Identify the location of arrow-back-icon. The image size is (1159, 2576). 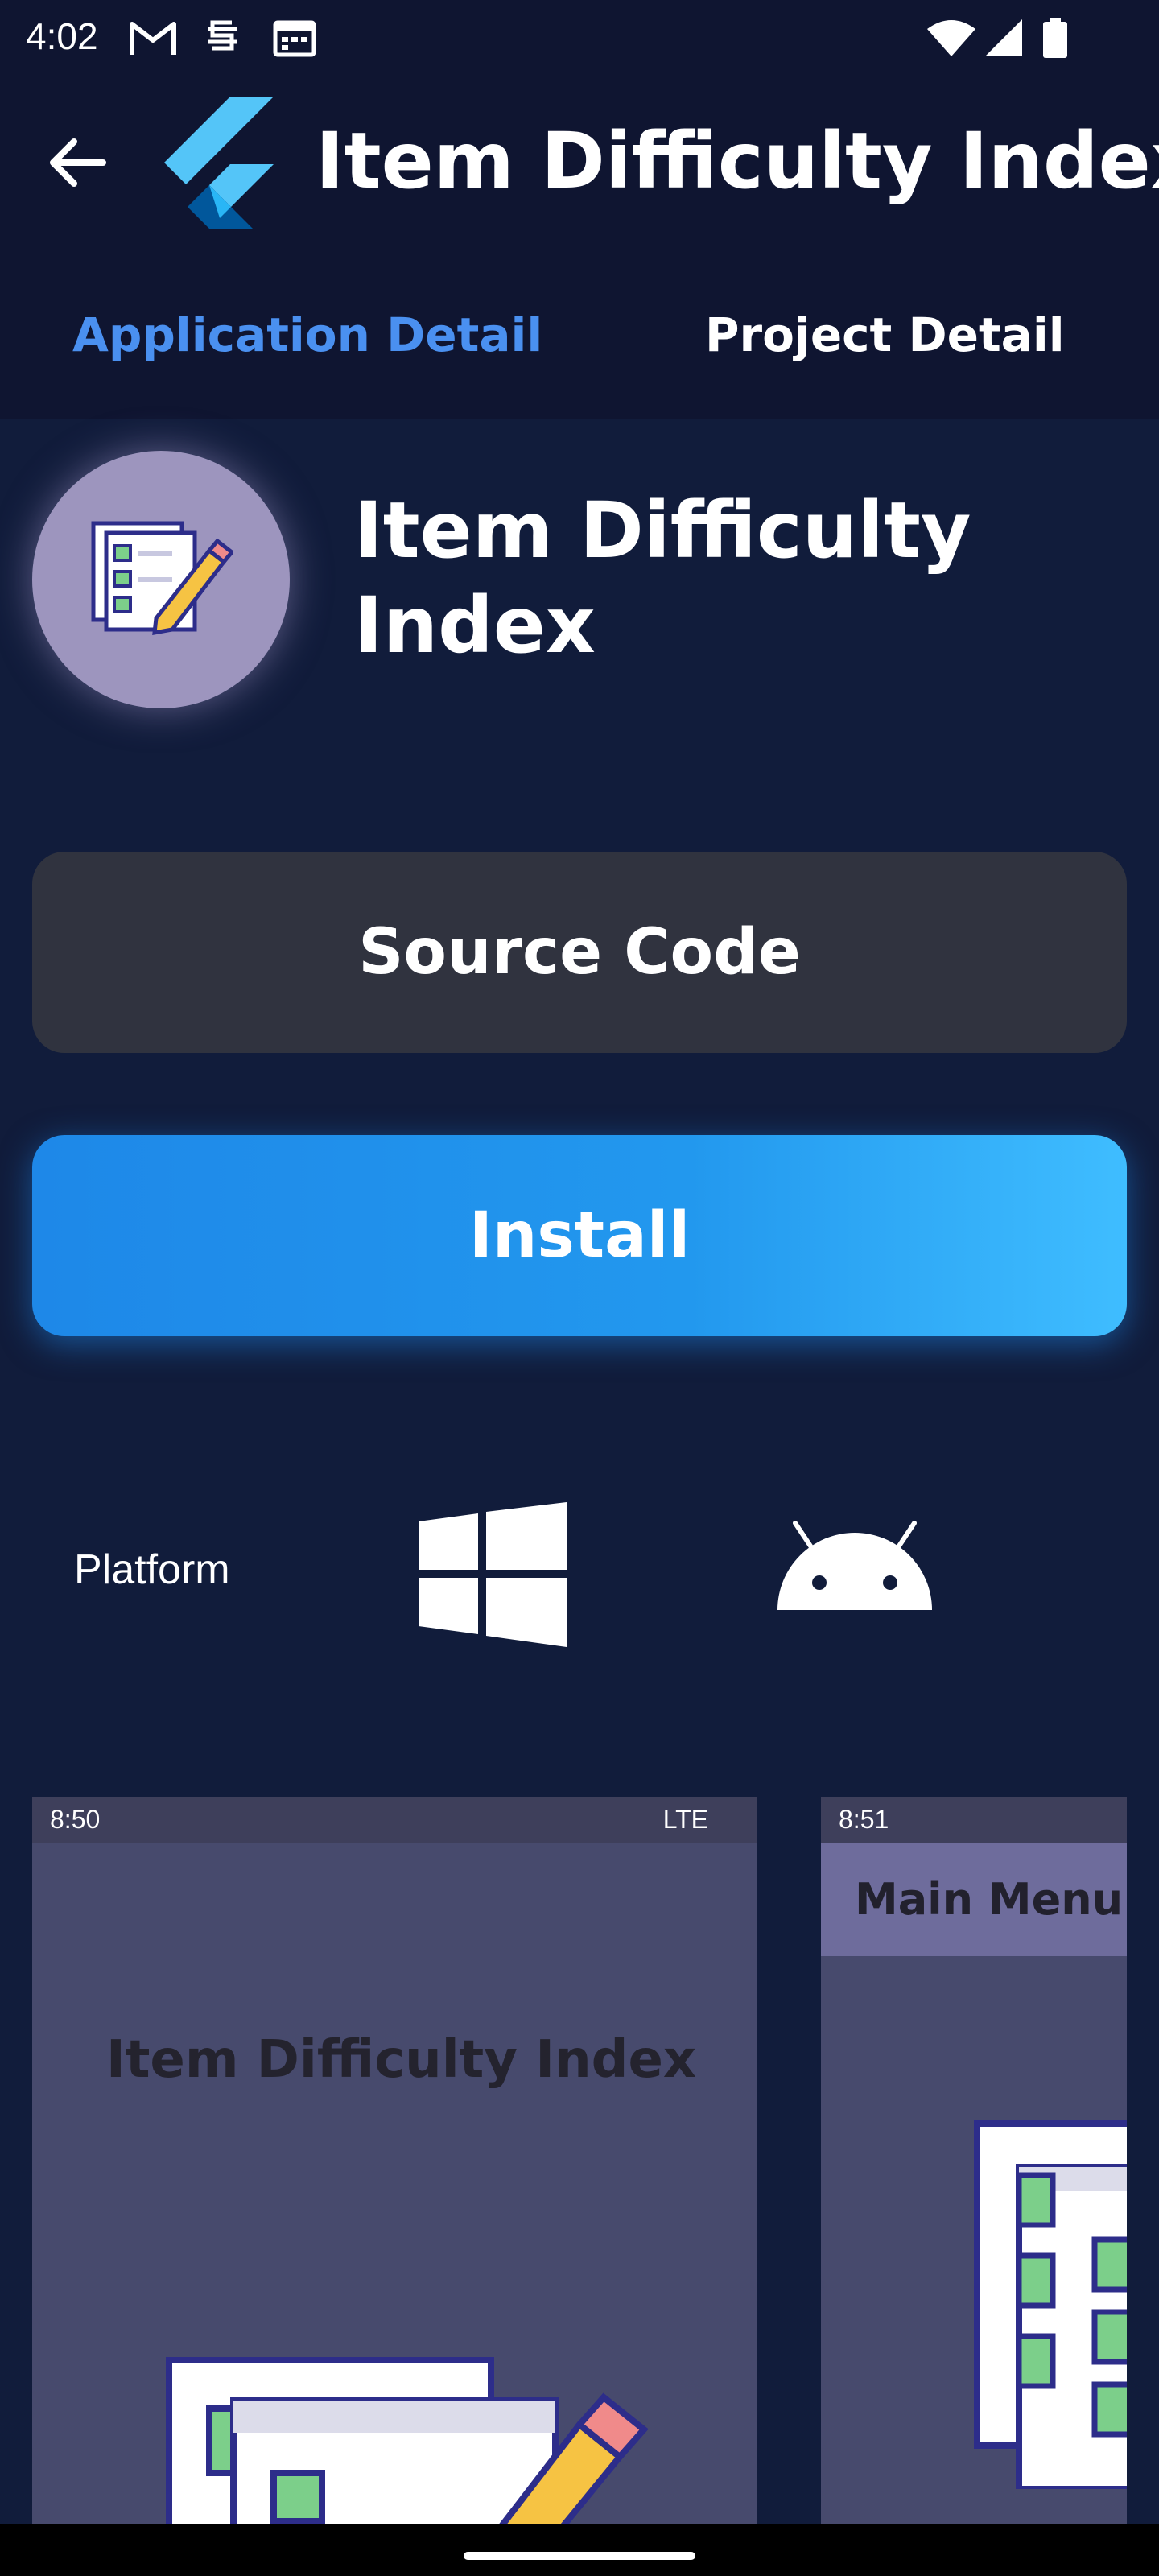
(78, 162).